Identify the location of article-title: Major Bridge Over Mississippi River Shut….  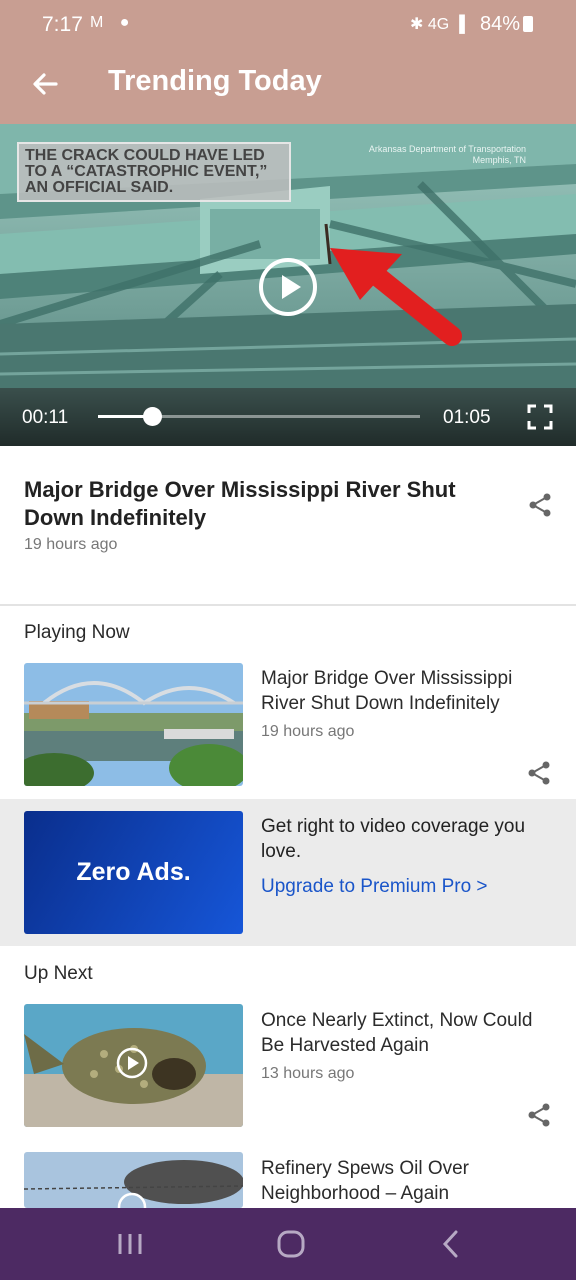
(240, 503).